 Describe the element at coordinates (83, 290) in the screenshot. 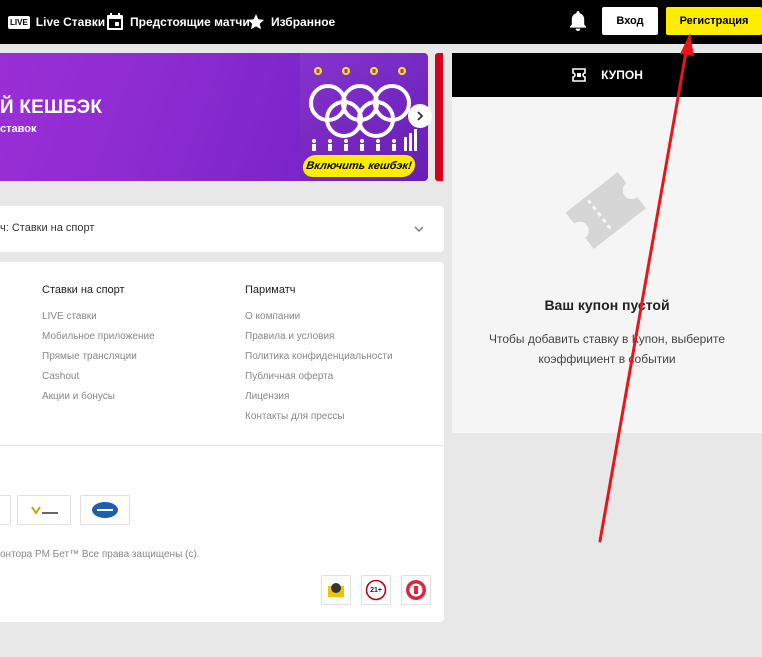

I see `footer-column-title-sports: Ставки на спорт` at that location.